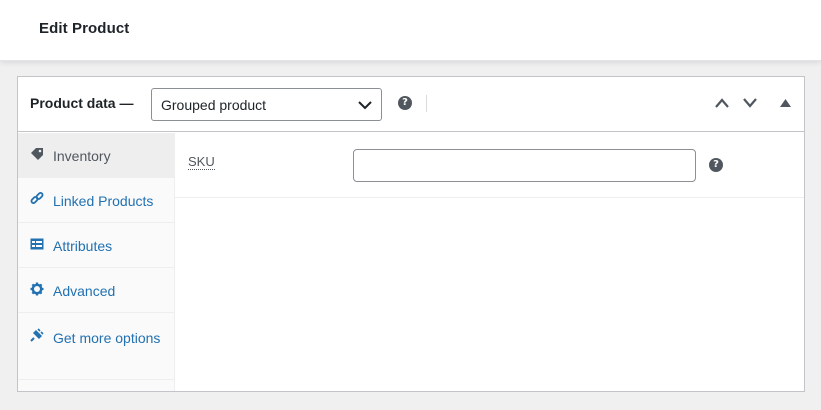 This screenshot has height=410, width=821. I want to click on list-table-icon, so click(37, 244).